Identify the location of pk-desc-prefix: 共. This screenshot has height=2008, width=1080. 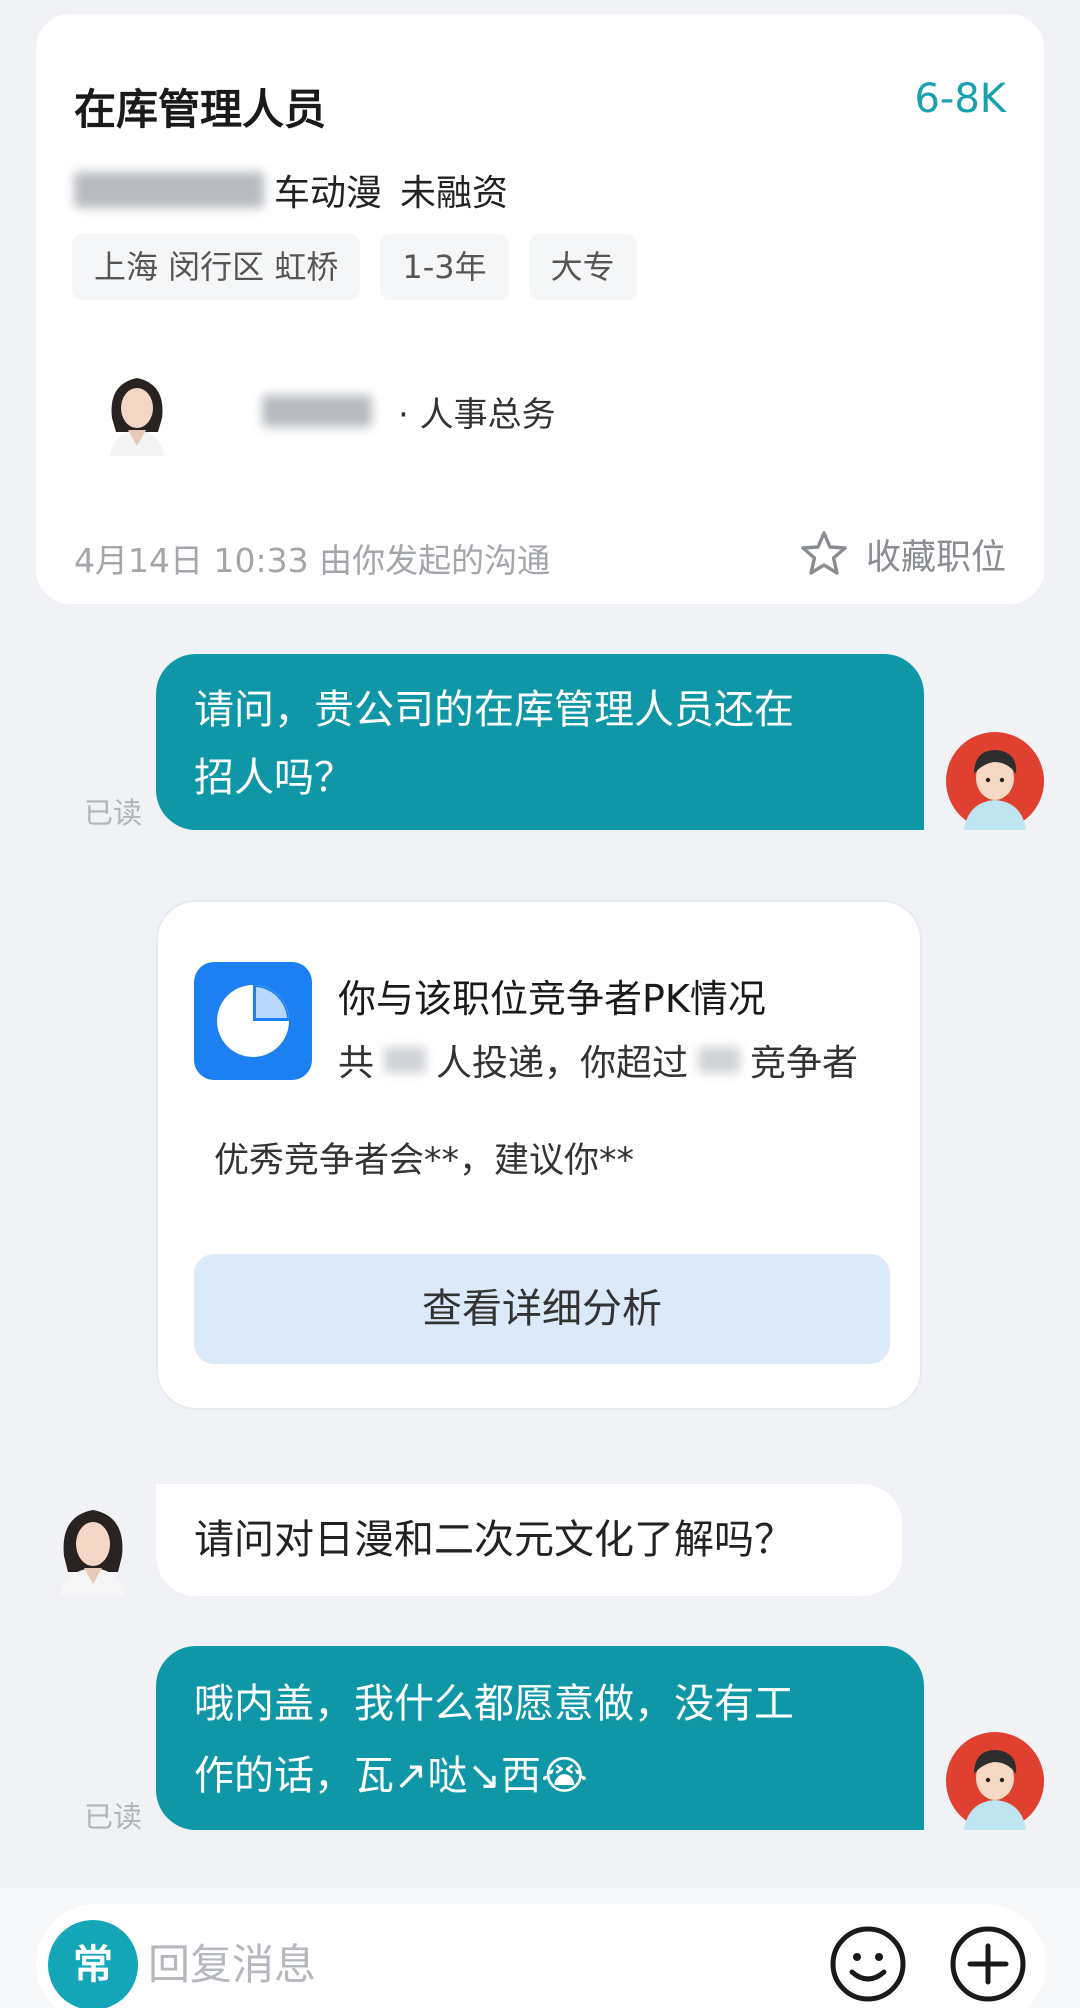
(356, 1063).